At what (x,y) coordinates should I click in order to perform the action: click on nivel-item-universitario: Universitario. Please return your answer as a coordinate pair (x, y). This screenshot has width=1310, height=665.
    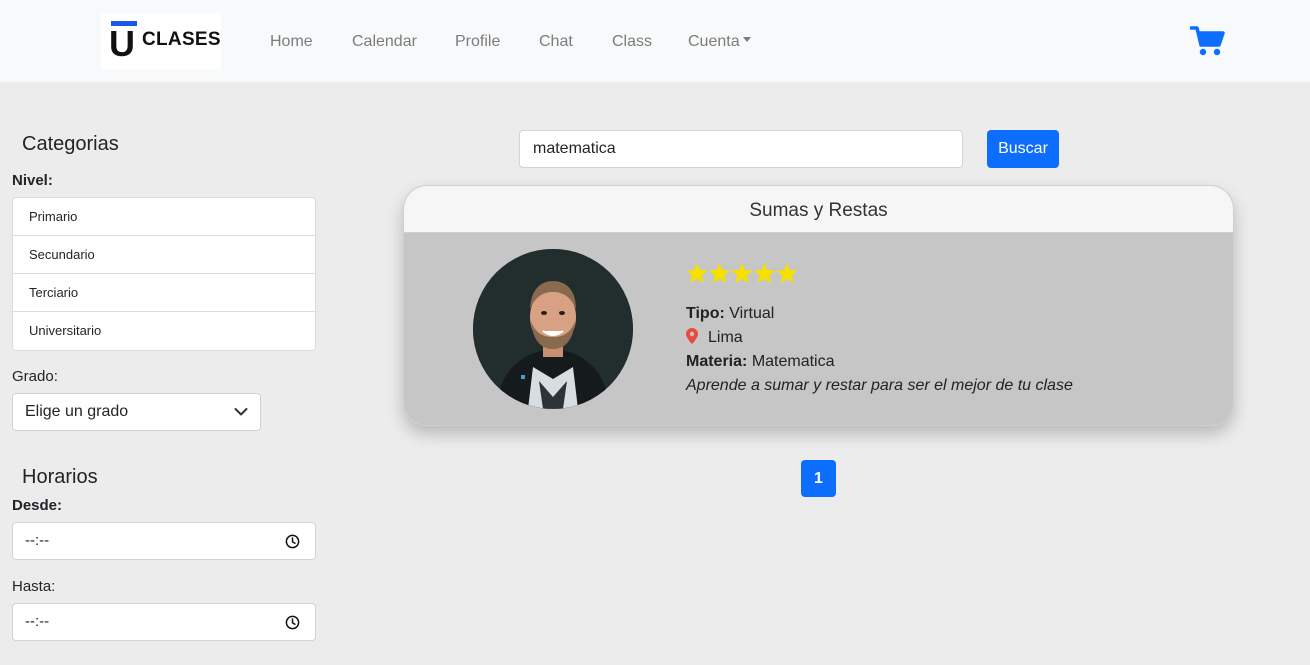
    Looking at the image, I should click on (164, 331).